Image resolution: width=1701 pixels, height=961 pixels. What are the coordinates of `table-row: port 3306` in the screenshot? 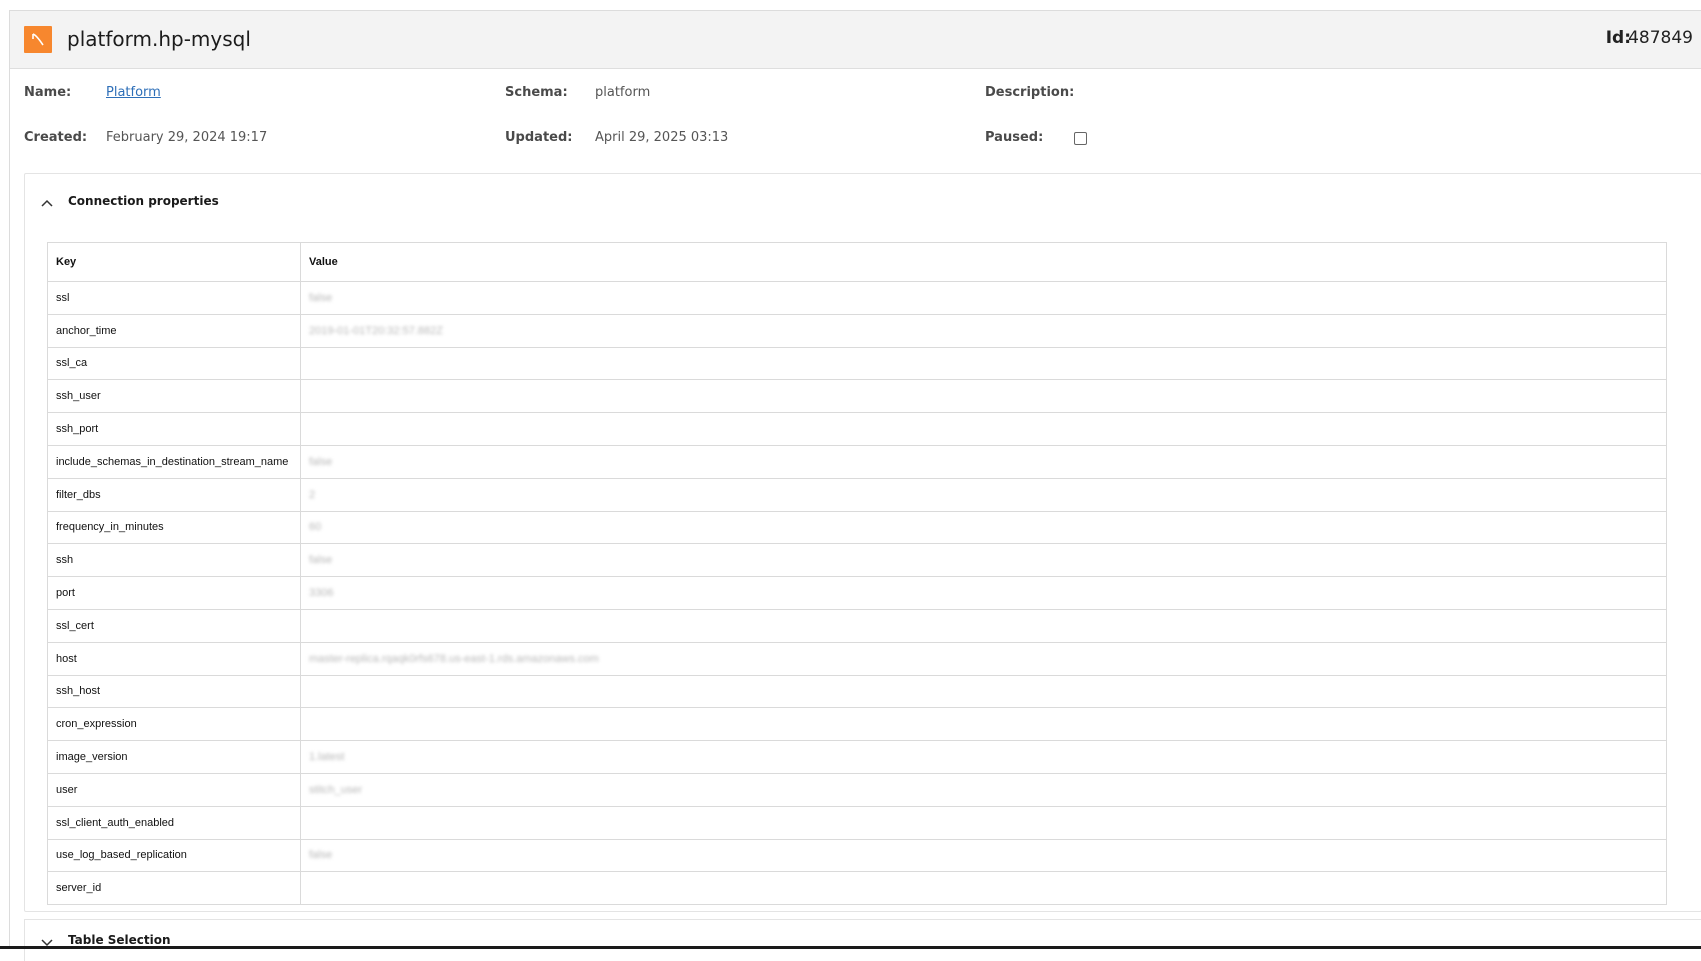 It's located at (857, 593).